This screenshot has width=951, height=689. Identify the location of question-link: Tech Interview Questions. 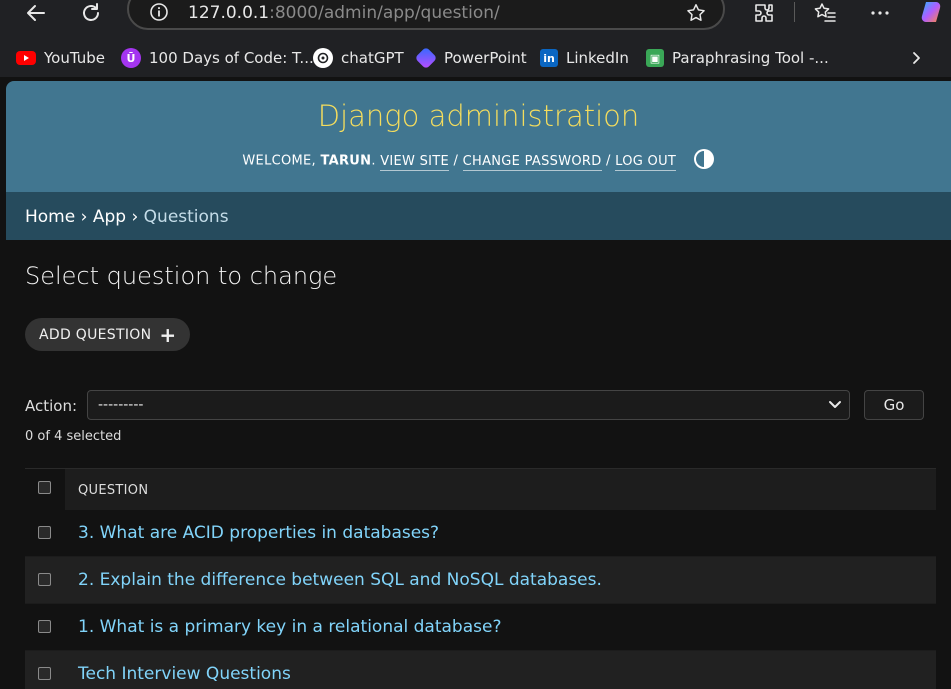
(184, 674).